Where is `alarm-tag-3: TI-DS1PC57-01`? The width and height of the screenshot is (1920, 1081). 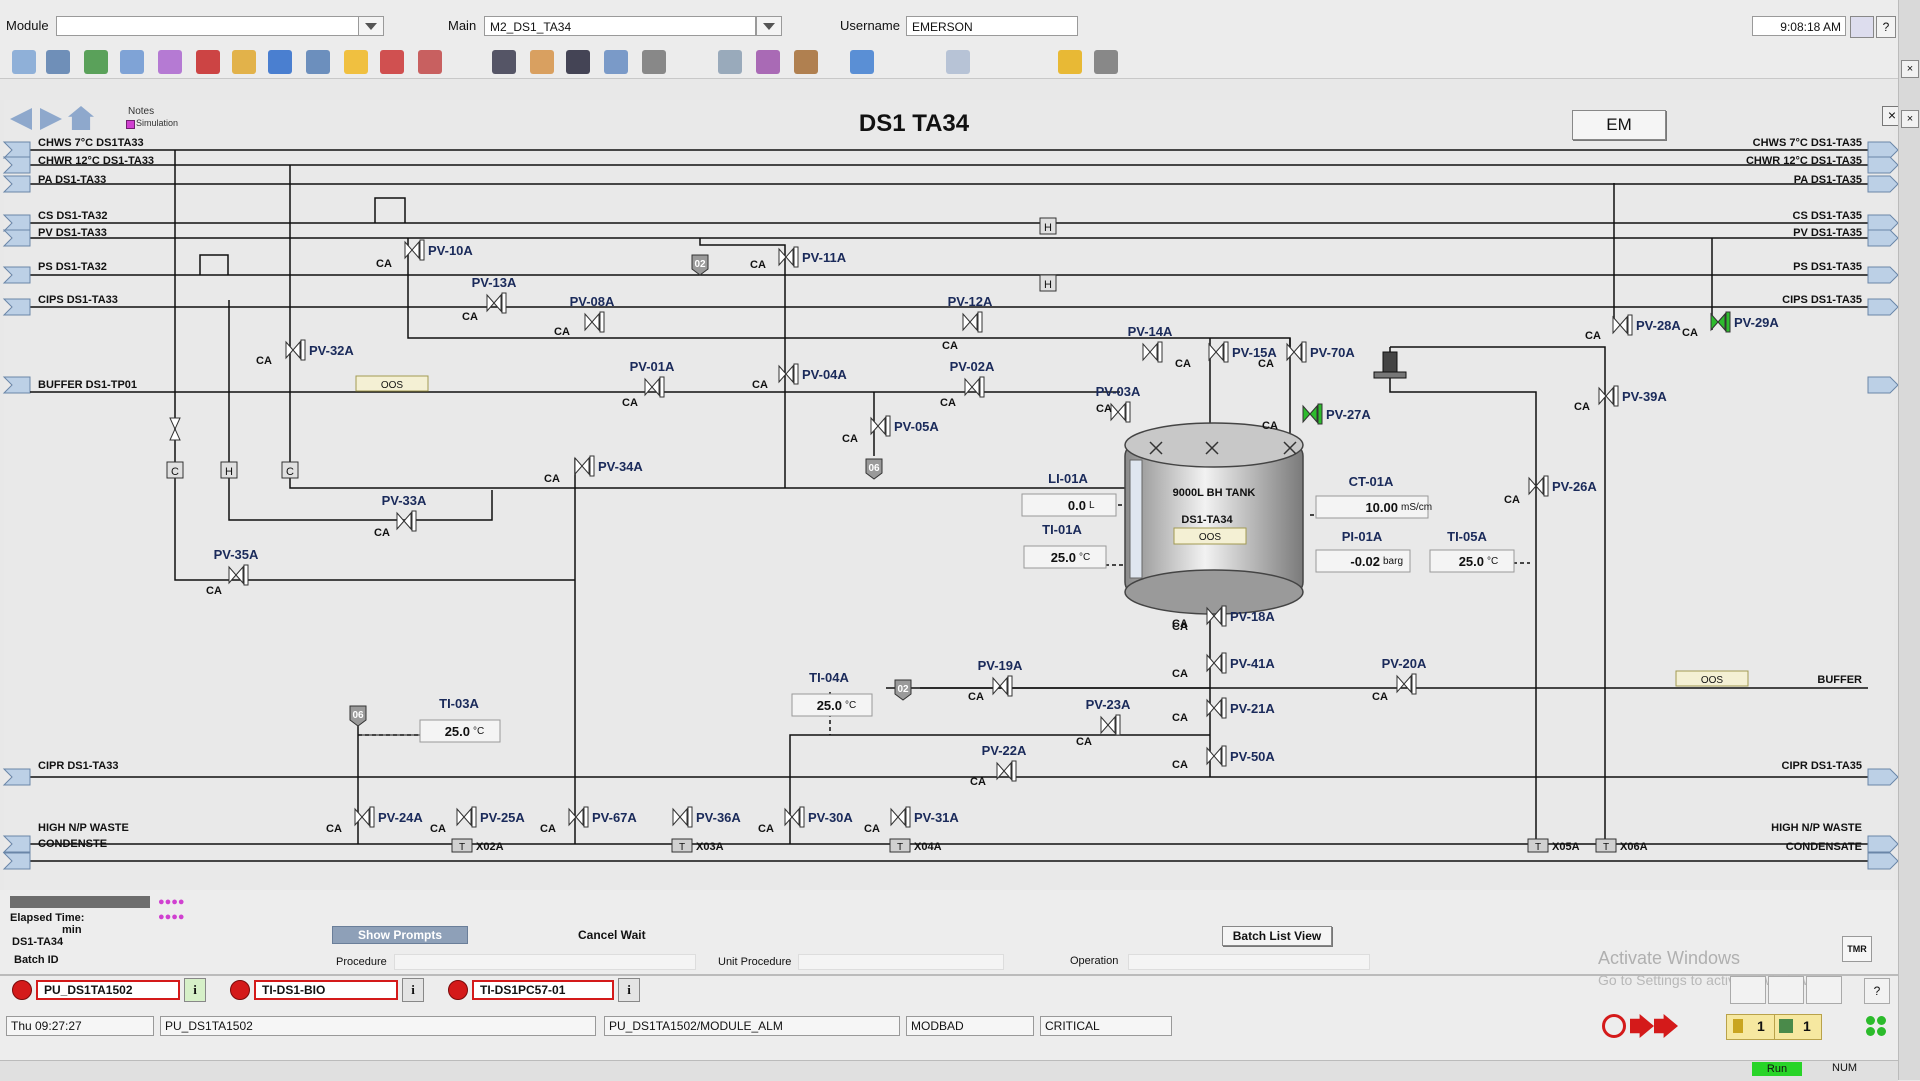
alarm-tag-3: TI-DS1PC57-01 is located at coordinates (543, 990).